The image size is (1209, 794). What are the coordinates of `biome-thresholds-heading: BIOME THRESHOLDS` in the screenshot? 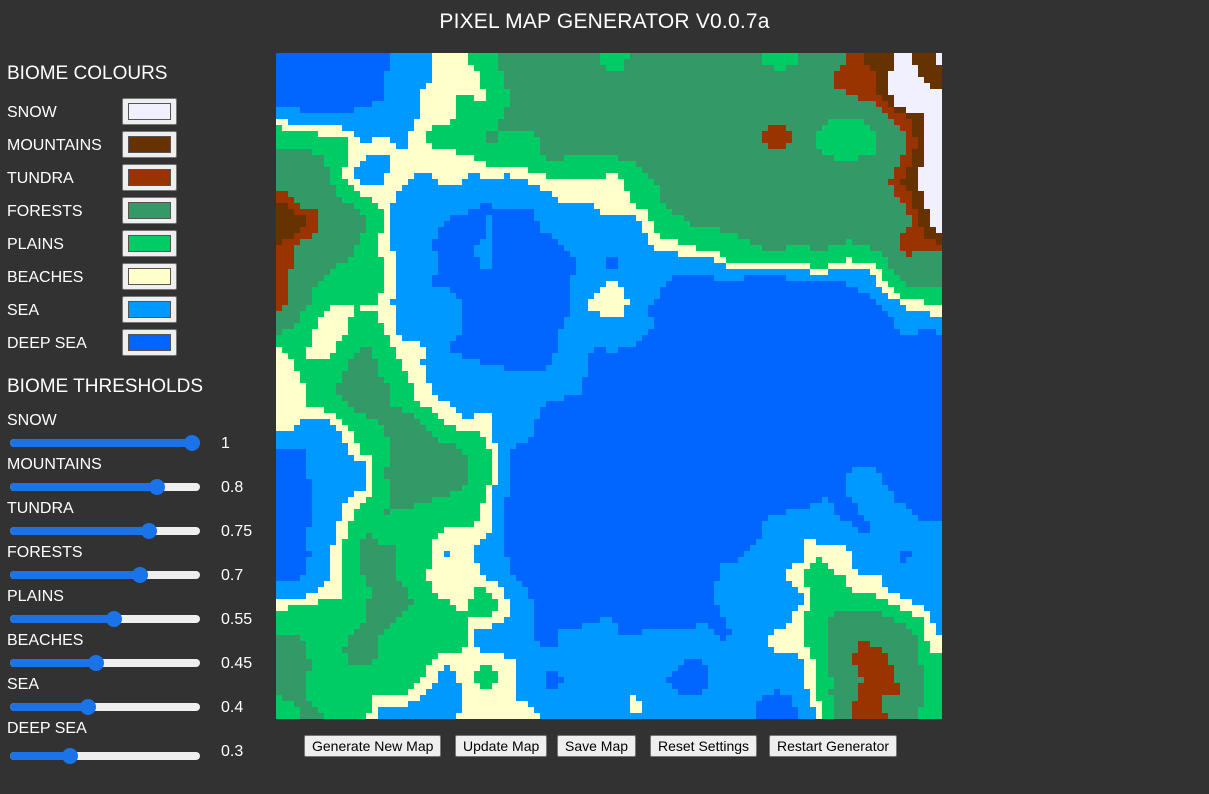 It's located at (105, 386).